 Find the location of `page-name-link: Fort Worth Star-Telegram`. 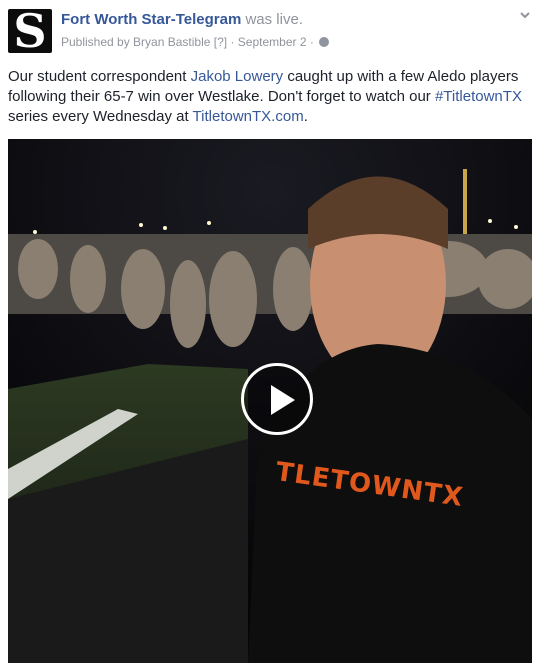

page-name-link: Fort Worth Star-Telegram is located at coordinates (151, 19).